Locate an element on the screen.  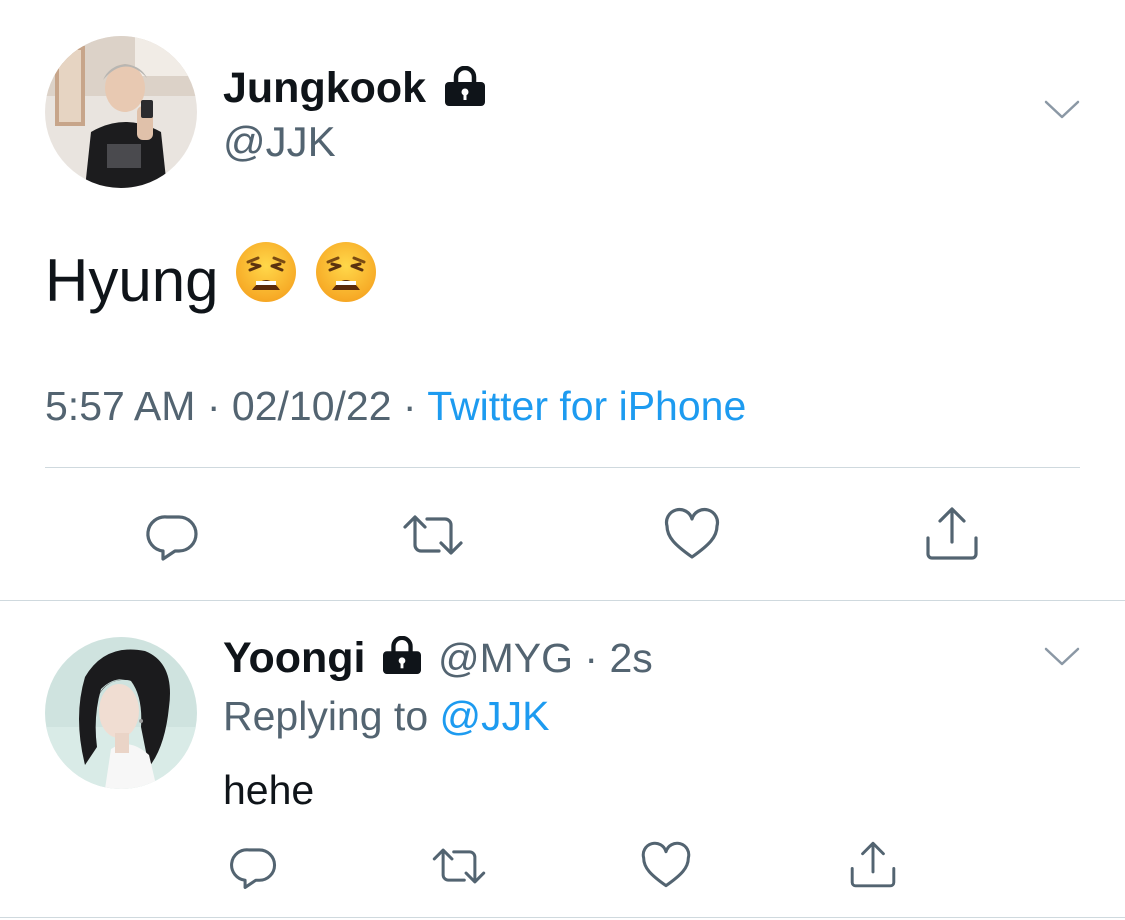
tweet-body: Hyung is located at coordinates (132, 280).